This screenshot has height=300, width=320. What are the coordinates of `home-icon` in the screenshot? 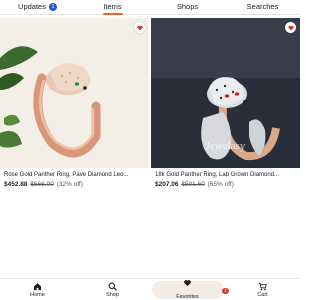 It's located at (37, 286).